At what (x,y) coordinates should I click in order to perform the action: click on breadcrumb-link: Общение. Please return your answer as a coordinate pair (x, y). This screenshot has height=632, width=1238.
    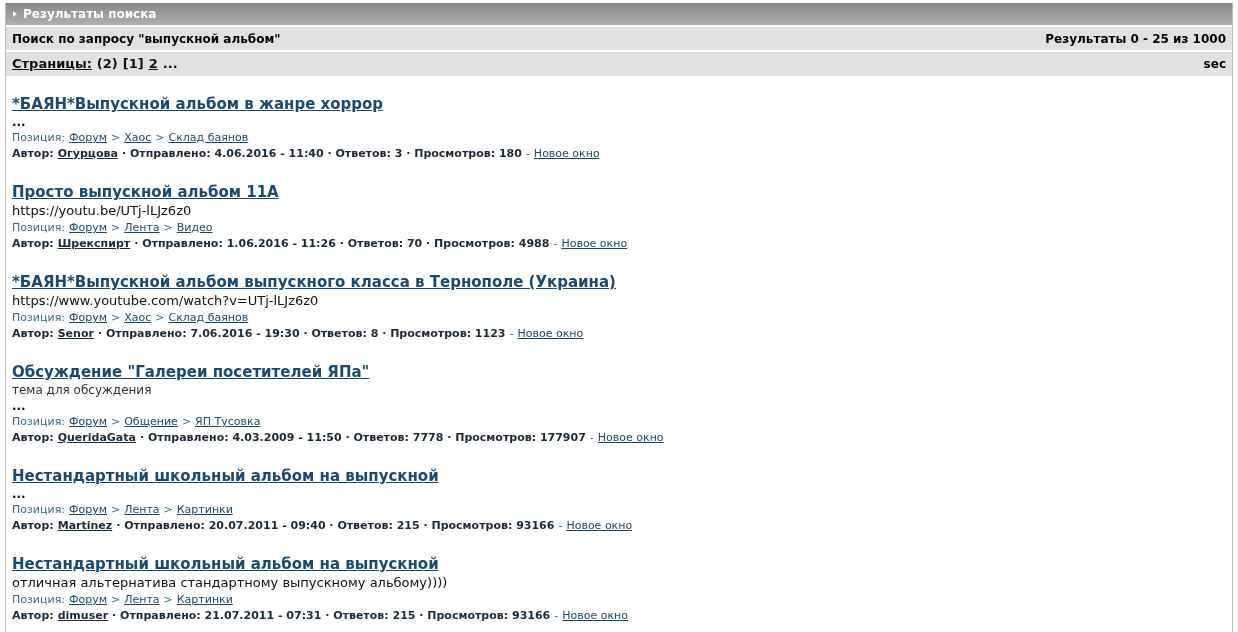
    Looking at the image, I should click on (151, 422).